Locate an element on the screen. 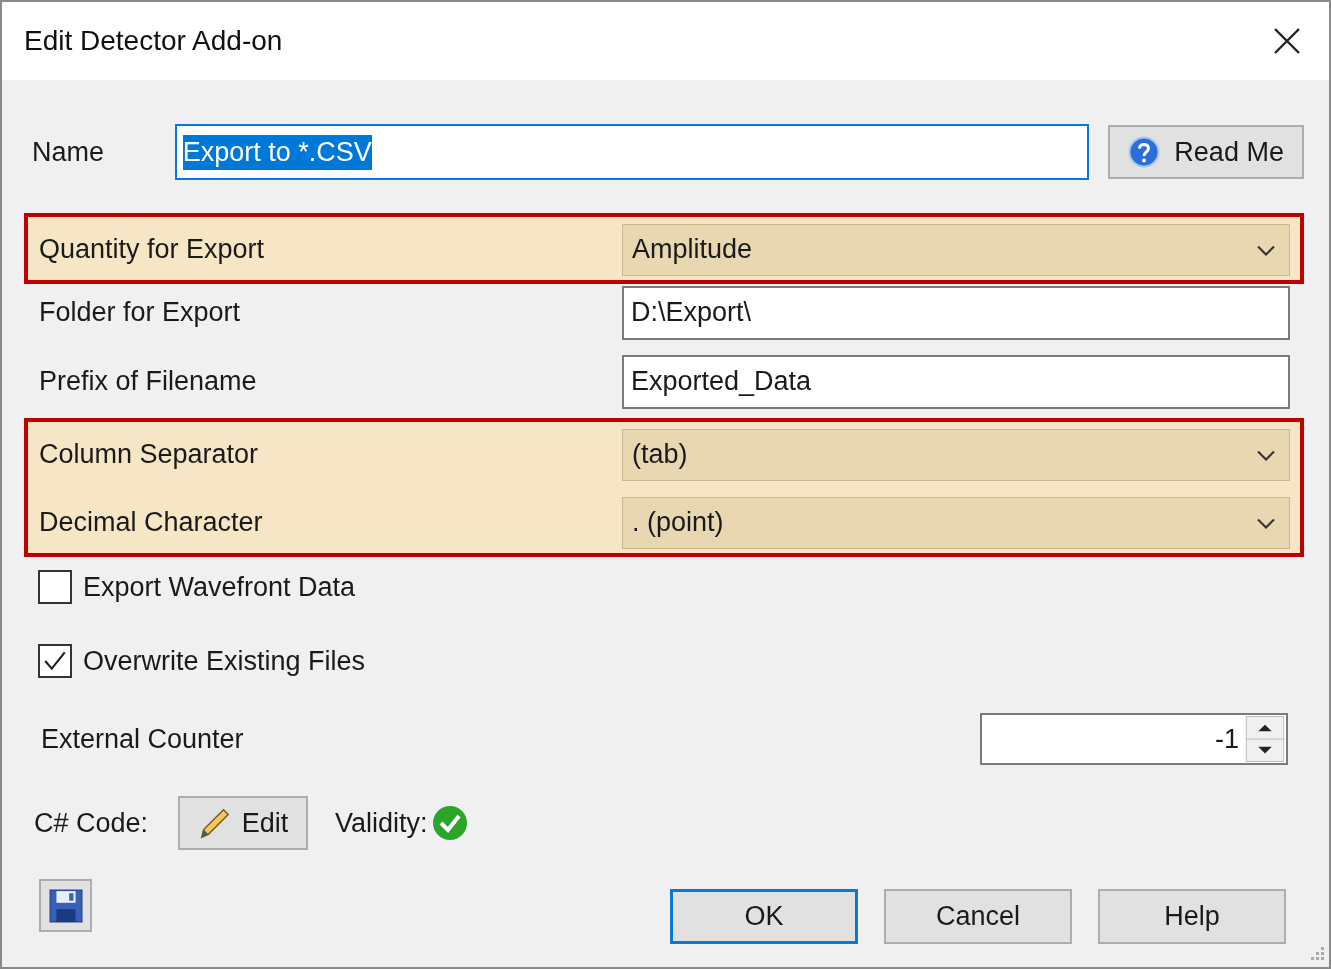  name-field: Export to *.CSV is located at coordinates (632, 152).